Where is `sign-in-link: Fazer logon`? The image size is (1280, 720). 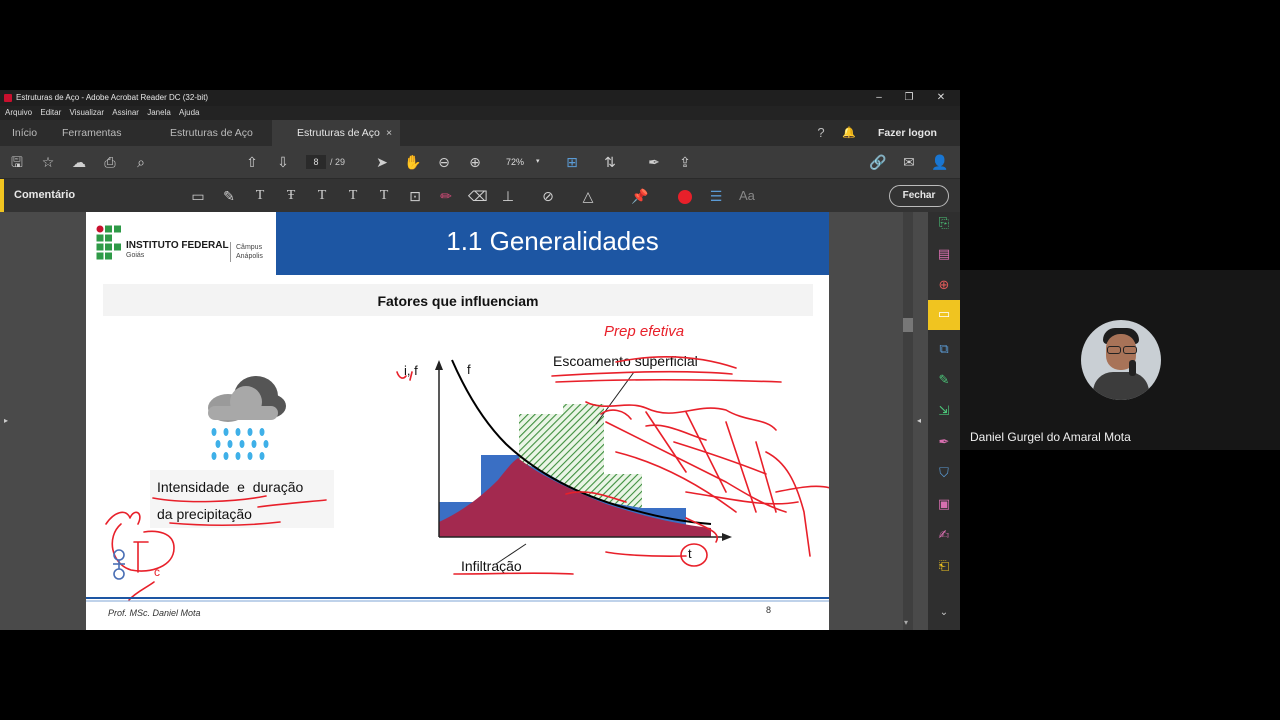
sign-in-link: Fazer logon is located at coordinates (907, 133).